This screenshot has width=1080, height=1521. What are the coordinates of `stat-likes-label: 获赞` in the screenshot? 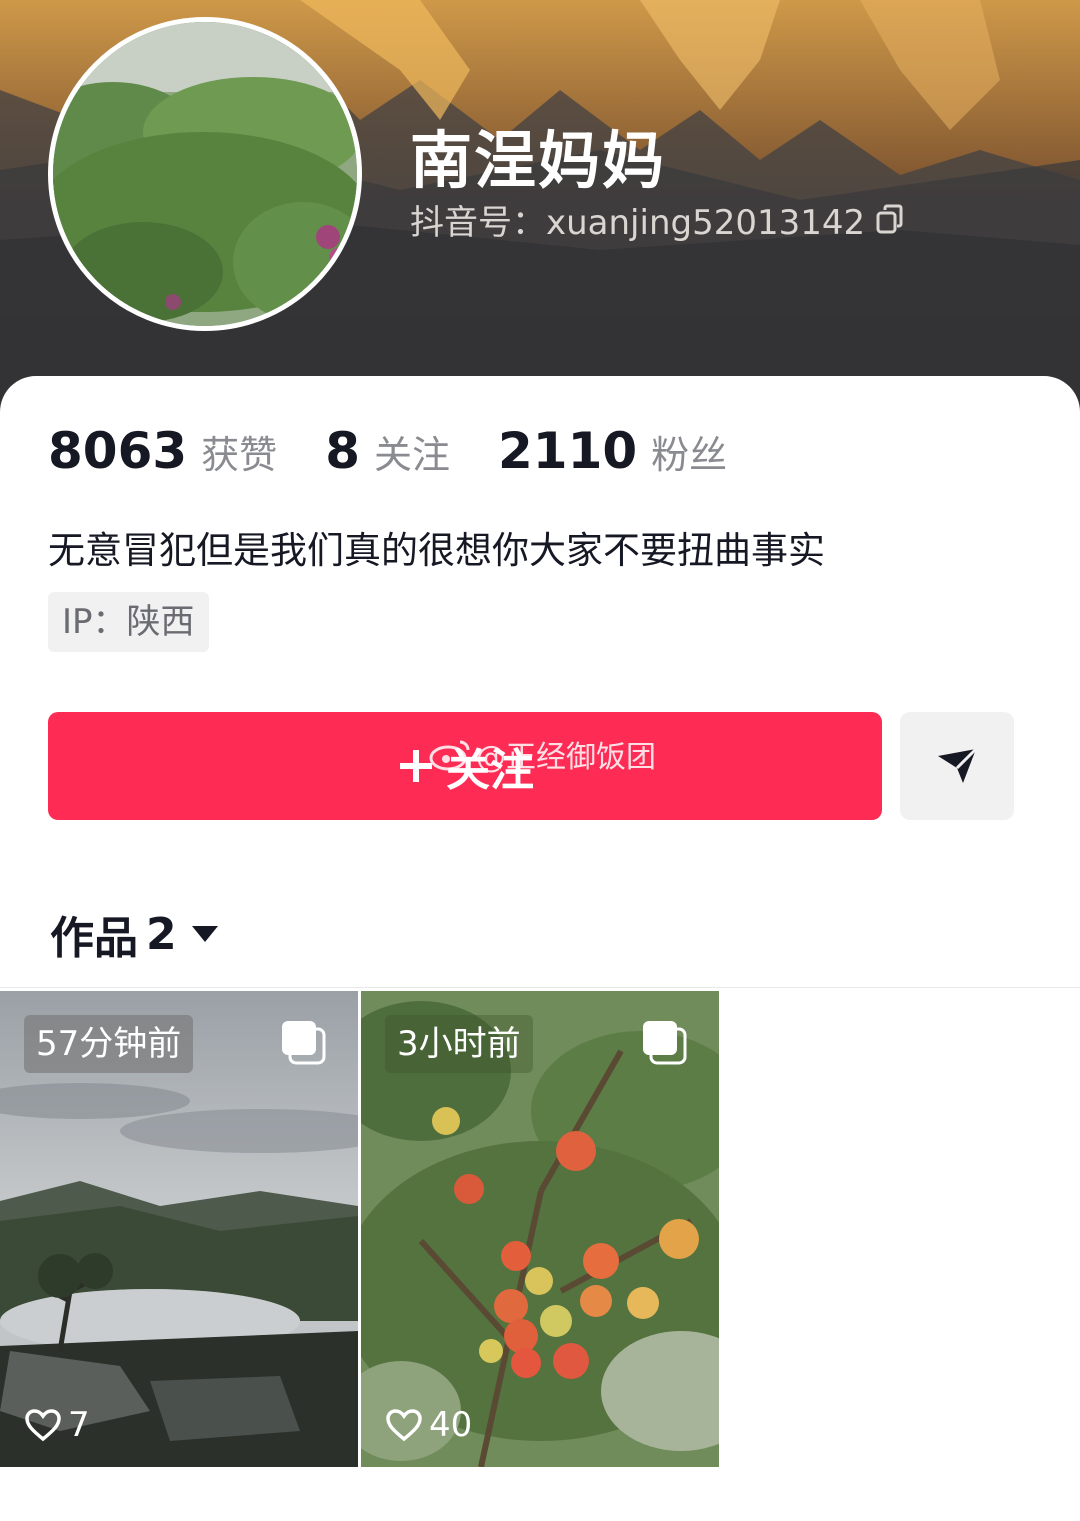 It's located at (239, 455).